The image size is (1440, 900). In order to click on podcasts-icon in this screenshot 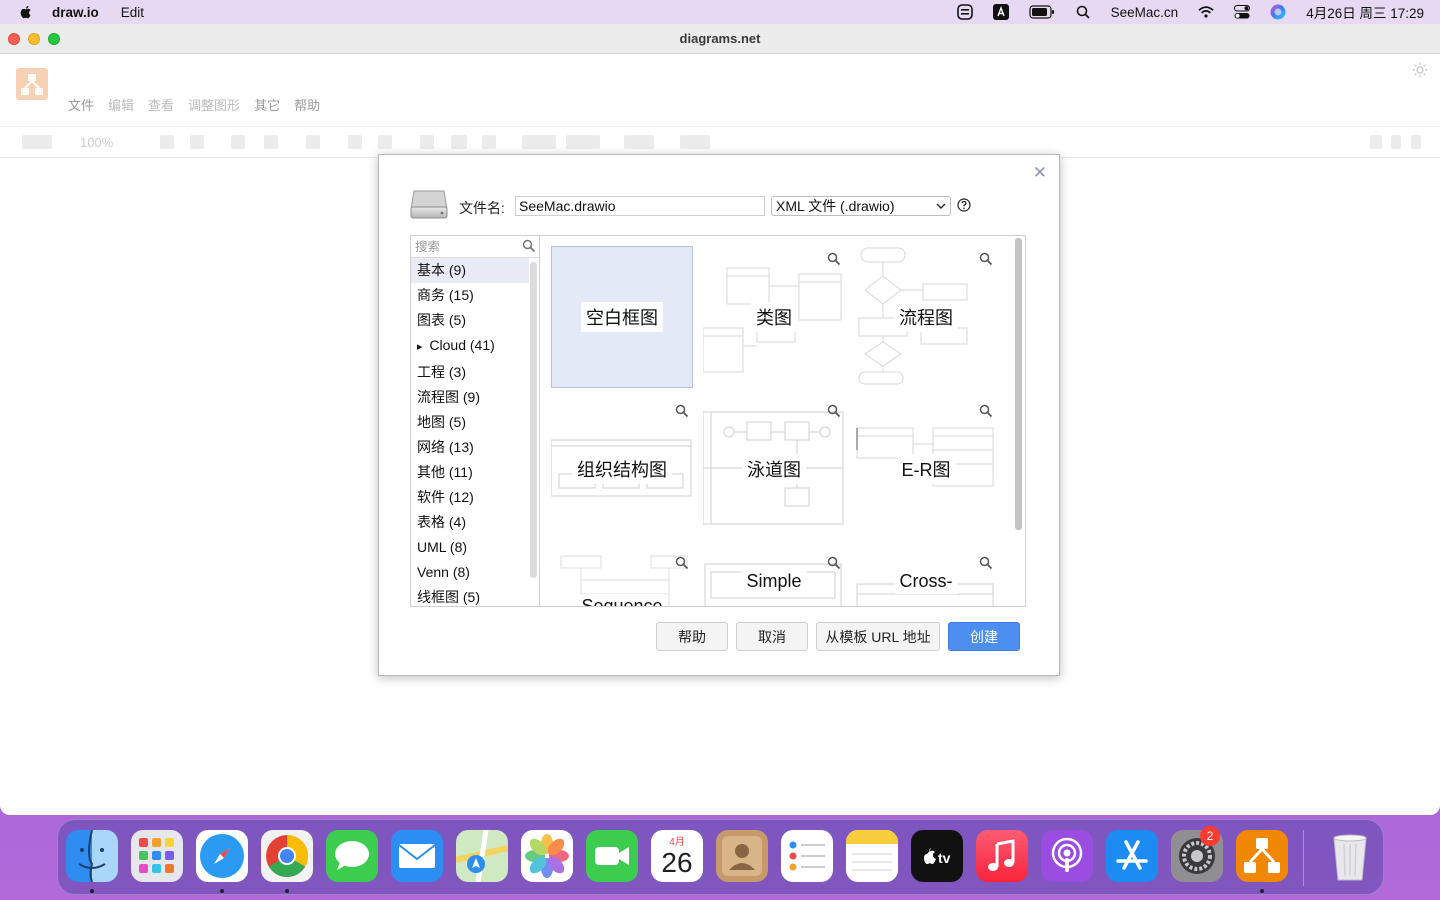, I will do `click(1067, 856)`.